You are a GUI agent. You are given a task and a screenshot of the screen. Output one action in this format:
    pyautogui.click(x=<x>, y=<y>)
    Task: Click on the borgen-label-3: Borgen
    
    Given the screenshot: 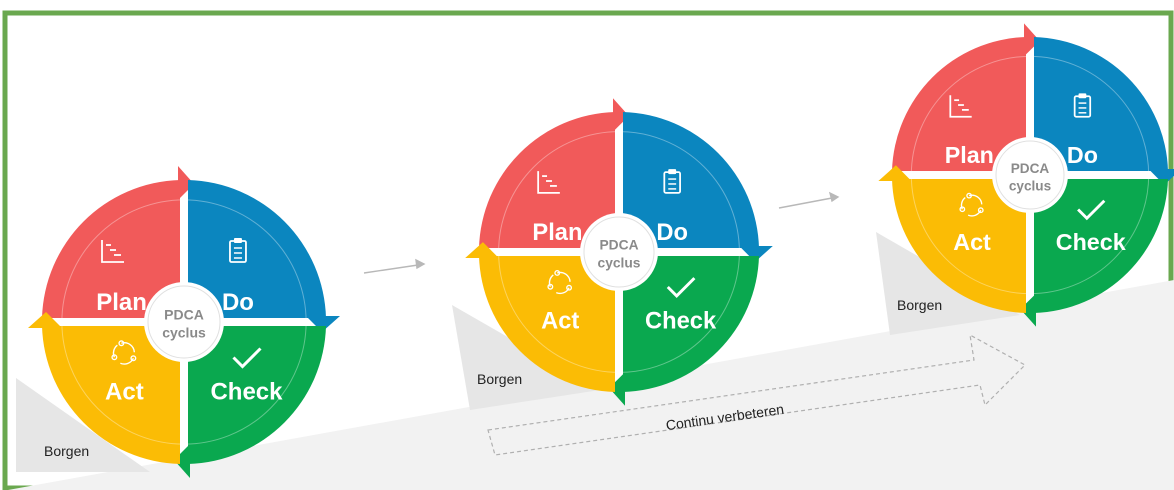 What is the action you would take?
    pyautogui.click(x=919, y=305)
    